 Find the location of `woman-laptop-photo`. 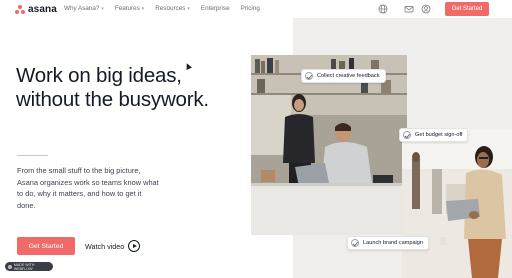

woman-laptop-photo is located at coordinates (457, 203).